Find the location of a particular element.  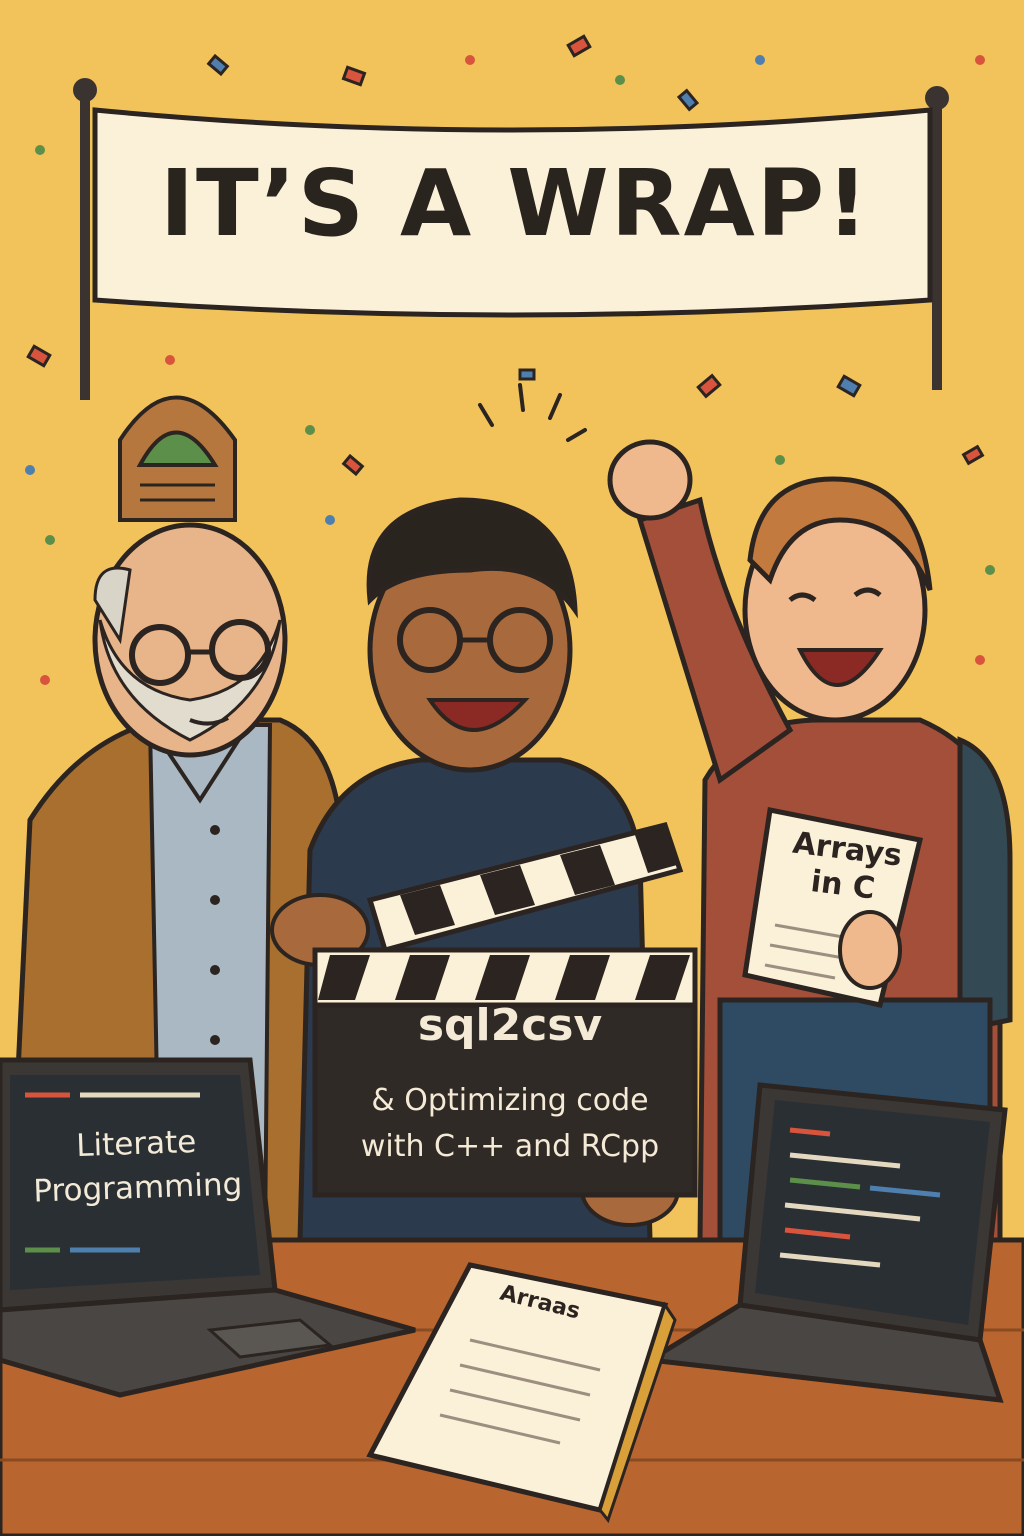

laptop-screen-text: Literate Programming is located at coordinates (137, 1166).